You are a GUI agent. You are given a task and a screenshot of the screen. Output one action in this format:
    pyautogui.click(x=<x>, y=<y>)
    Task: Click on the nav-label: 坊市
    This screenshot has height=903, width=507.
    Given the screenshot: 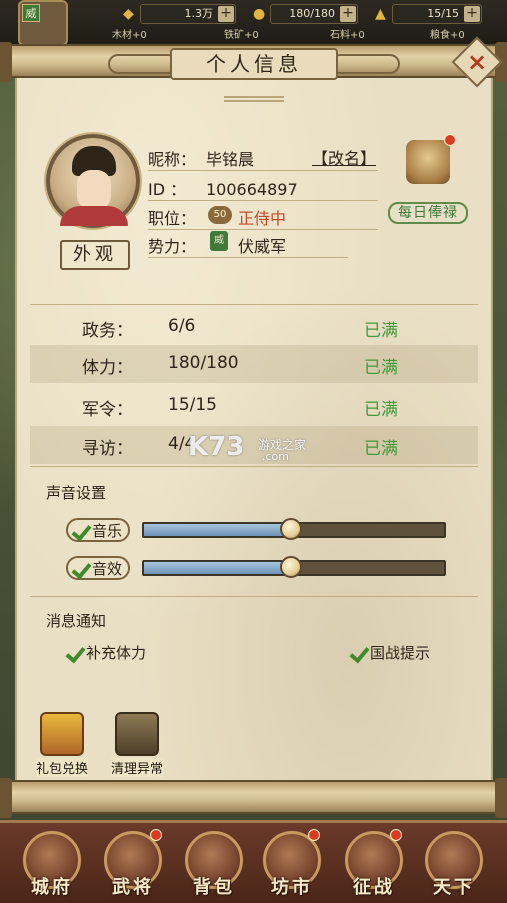 What is the action you would take?
    pyautogui.click(x=292, y=887)
    